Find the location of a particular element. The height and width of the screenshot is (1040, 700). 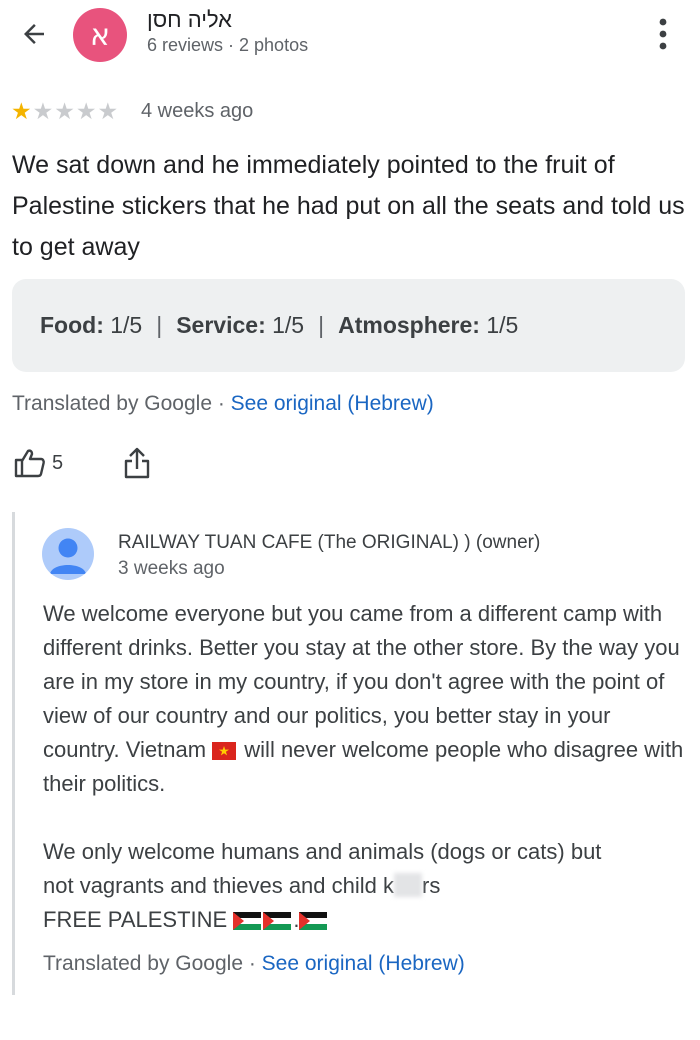

owner-avatar is located at coordinates (68, 554).